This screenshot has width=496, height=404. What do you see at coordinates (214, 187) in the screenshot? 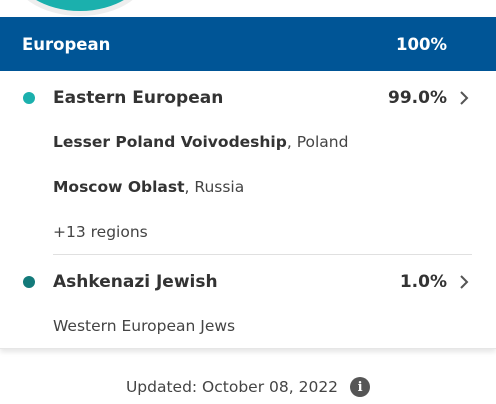
I see `region-country: , Russia` at bounding box center [214, 187].